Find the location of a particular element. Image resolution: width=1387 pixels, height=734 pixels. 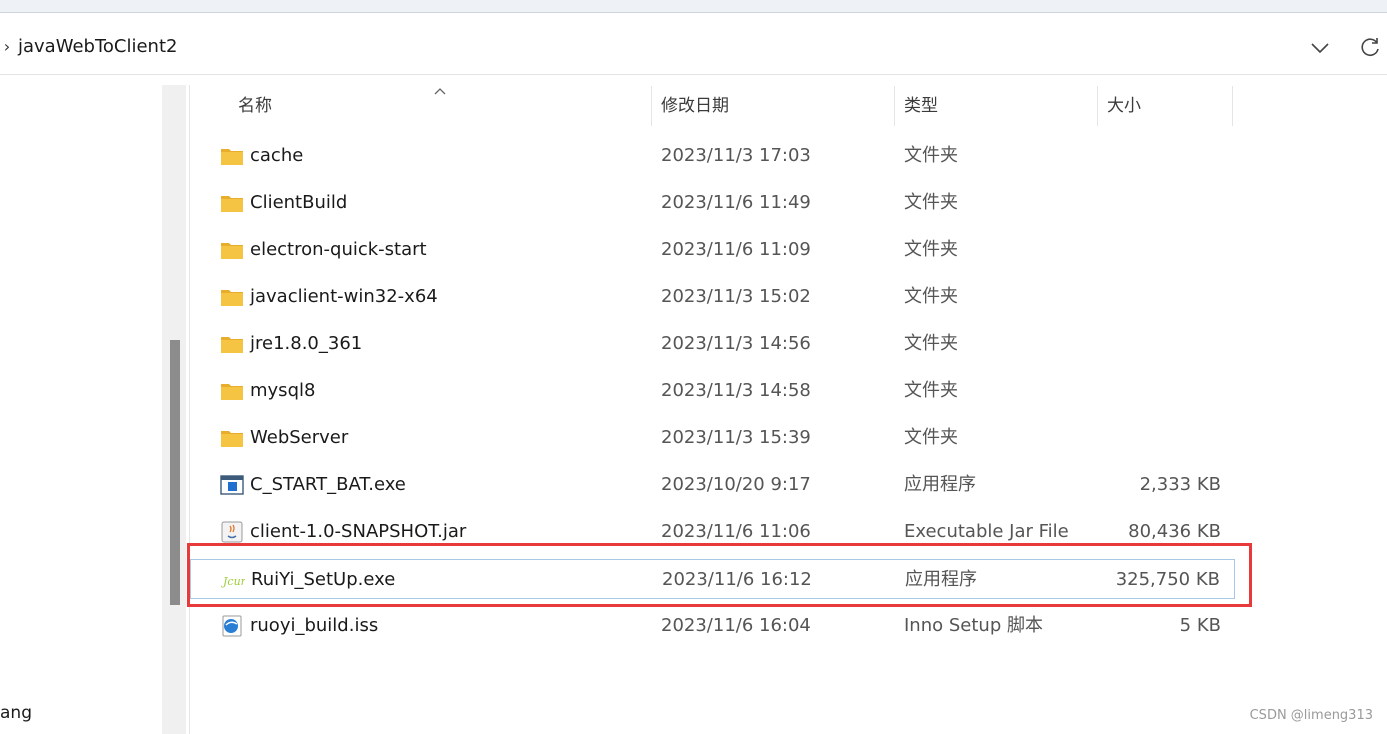

folder-row: jre1.8.0_361 2023/11/3 14:56 文件夹 is located at coordinates (712, 344).